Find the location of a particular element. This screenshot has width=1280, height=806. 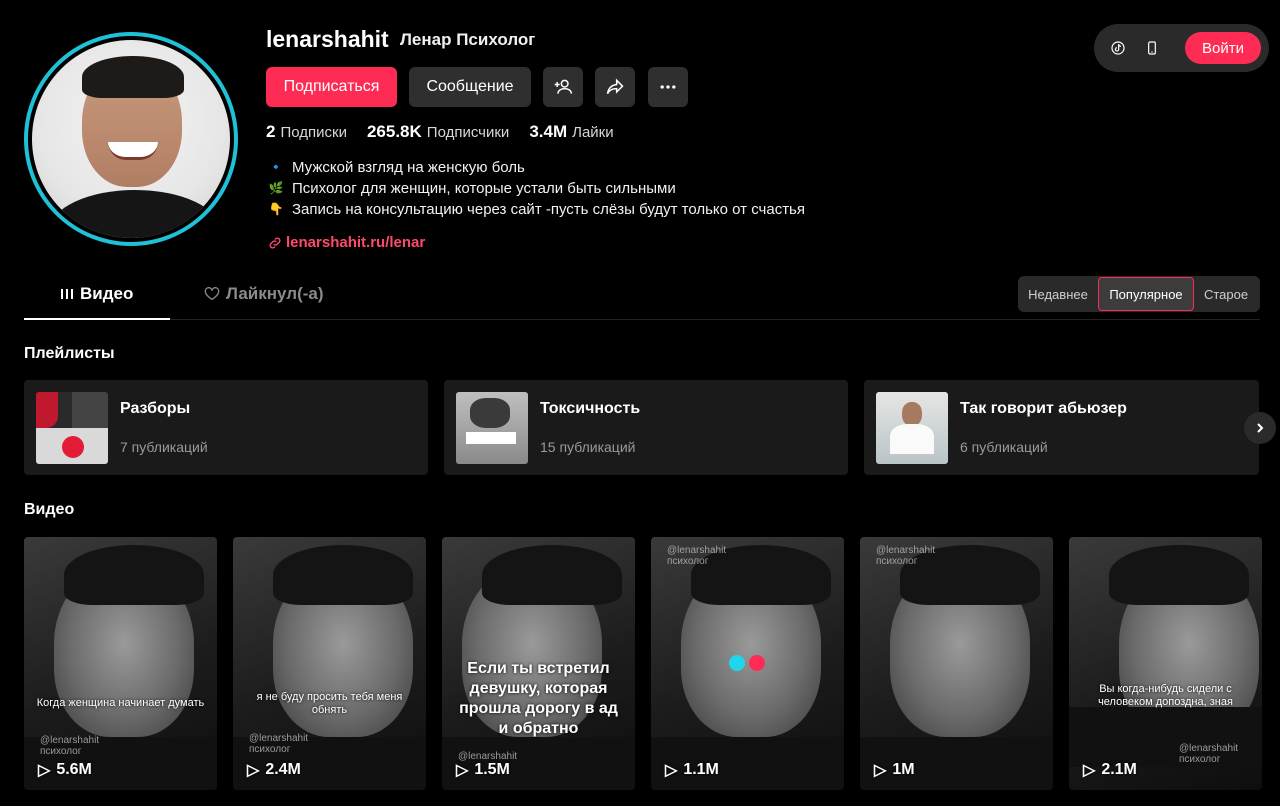

playlist-card: Разборы 7 публикаций is located at coordinates (226, 427).